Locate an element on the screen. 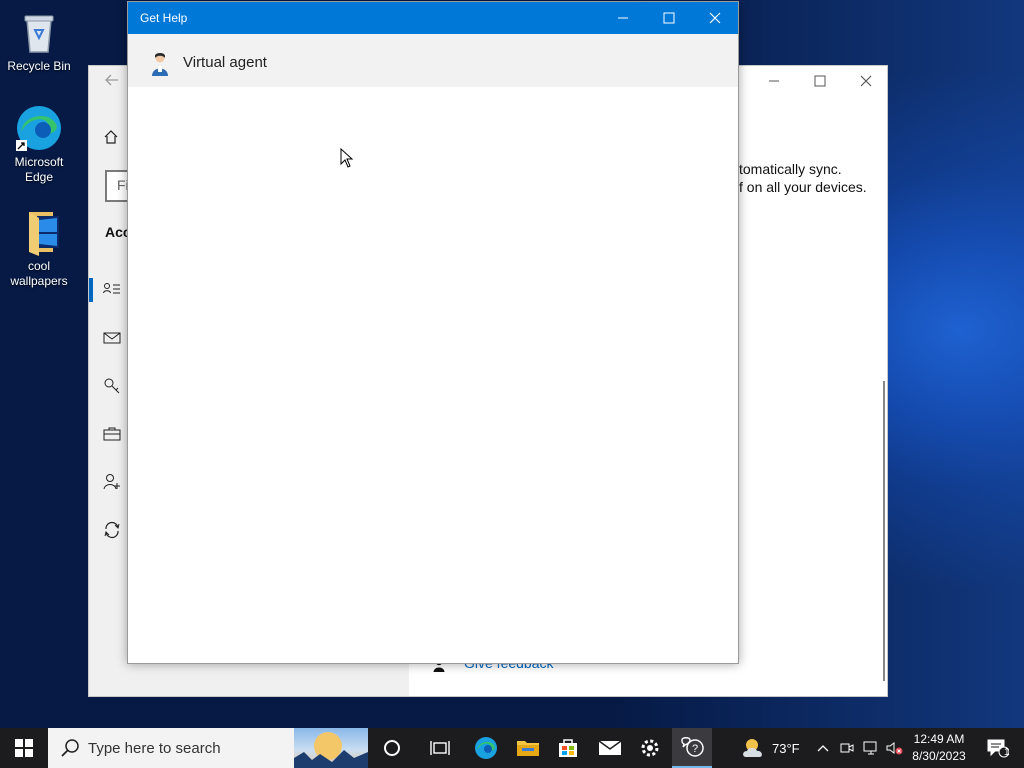 Image resolution: width=1024 pixels, height=768 pixels. meet-now-button is located at coordinates (847, 748).